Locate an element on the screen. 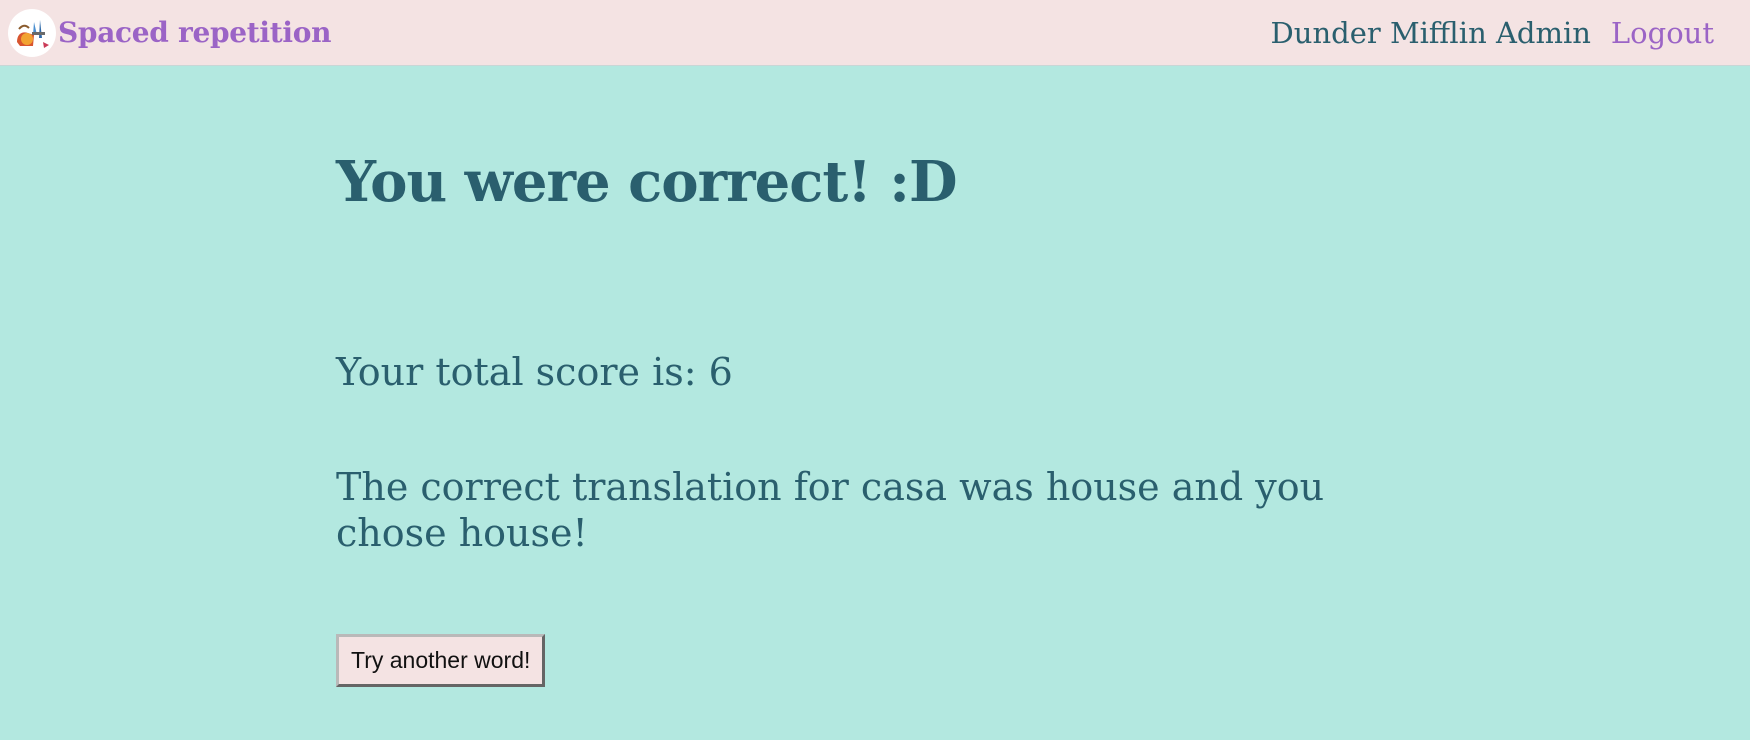  brand-link: Spaced repetition is located at coordinates (169, 32).